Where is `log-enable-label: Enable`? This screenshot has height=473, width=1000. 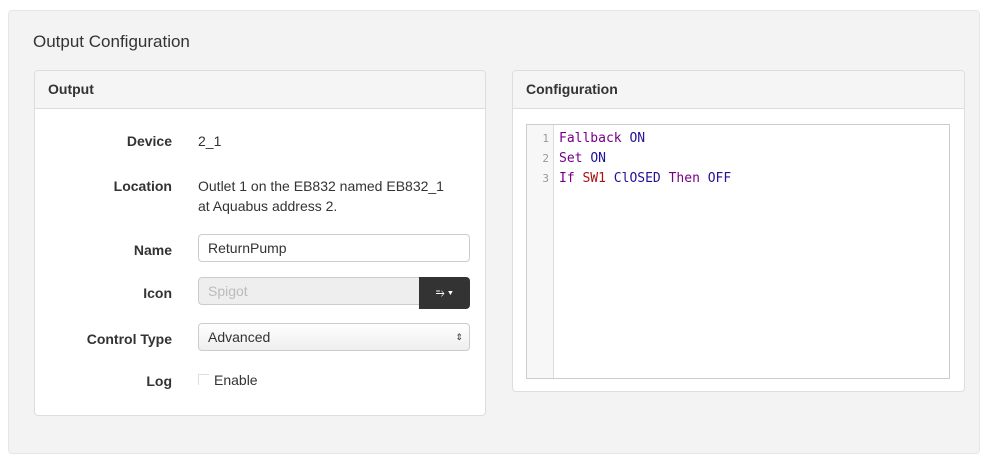 log-enable-label: Enable is located at coordinates (236, 380).